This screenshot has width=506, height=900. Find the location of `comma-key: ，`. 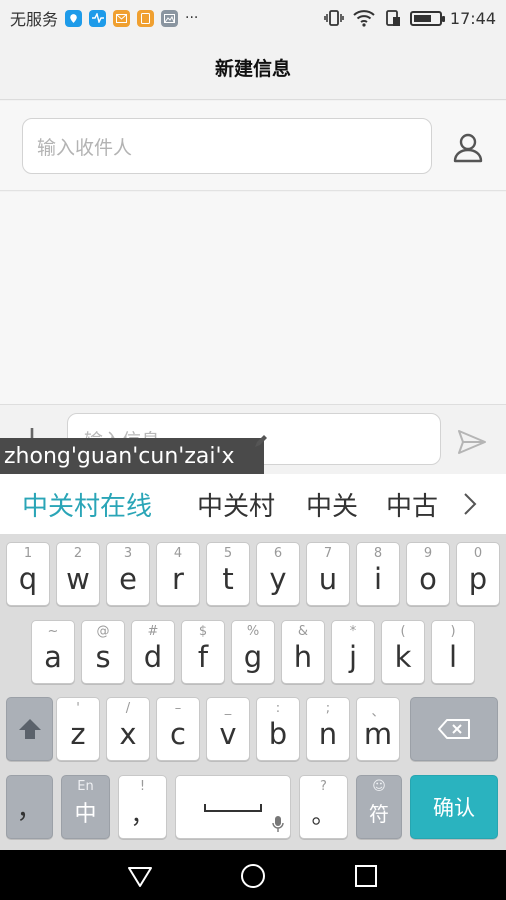

comma-key: ， is located at coordinates (29, 807).